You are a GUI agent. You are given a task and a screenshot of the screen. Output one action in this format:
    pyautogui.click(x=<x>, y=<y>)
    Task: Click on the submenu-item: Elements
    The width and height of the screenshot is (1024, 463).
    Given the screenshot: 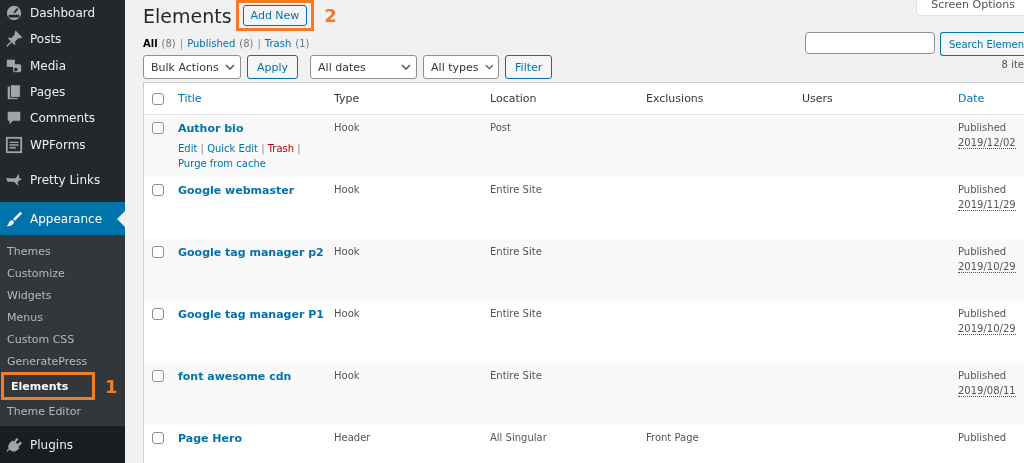 What is the action you would take?
    pyautogui.click(x=36, y=386)
    